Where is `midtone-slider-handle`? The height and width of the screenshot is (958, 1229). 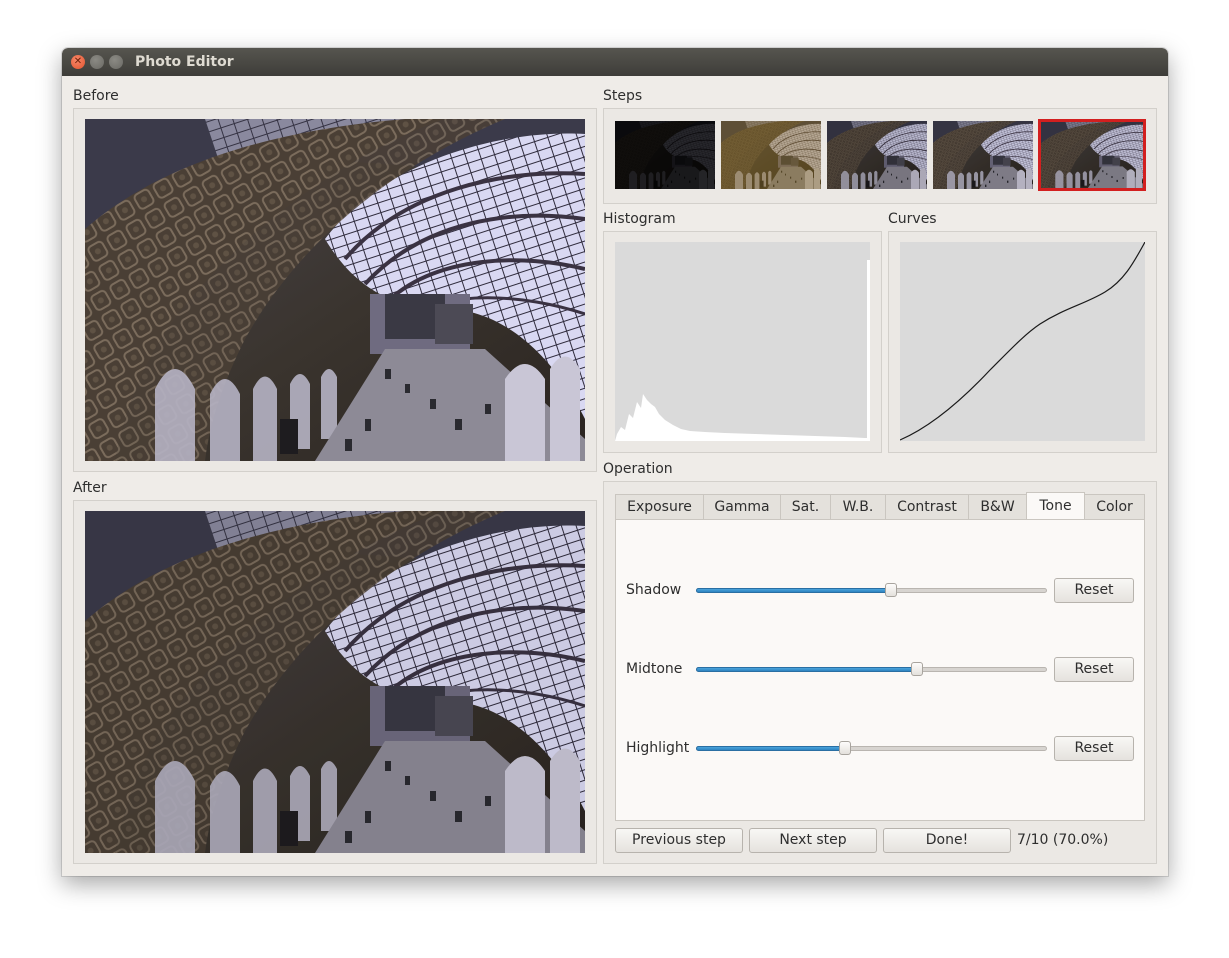
midtone-slider-handle is located at coordinates (917, 669).